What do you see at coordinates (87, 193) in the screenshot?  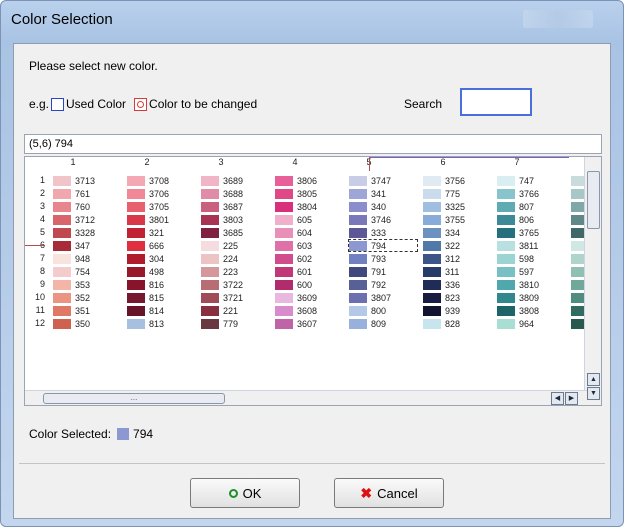 I see `color-cell: 761` at bounding box center [87, 193].